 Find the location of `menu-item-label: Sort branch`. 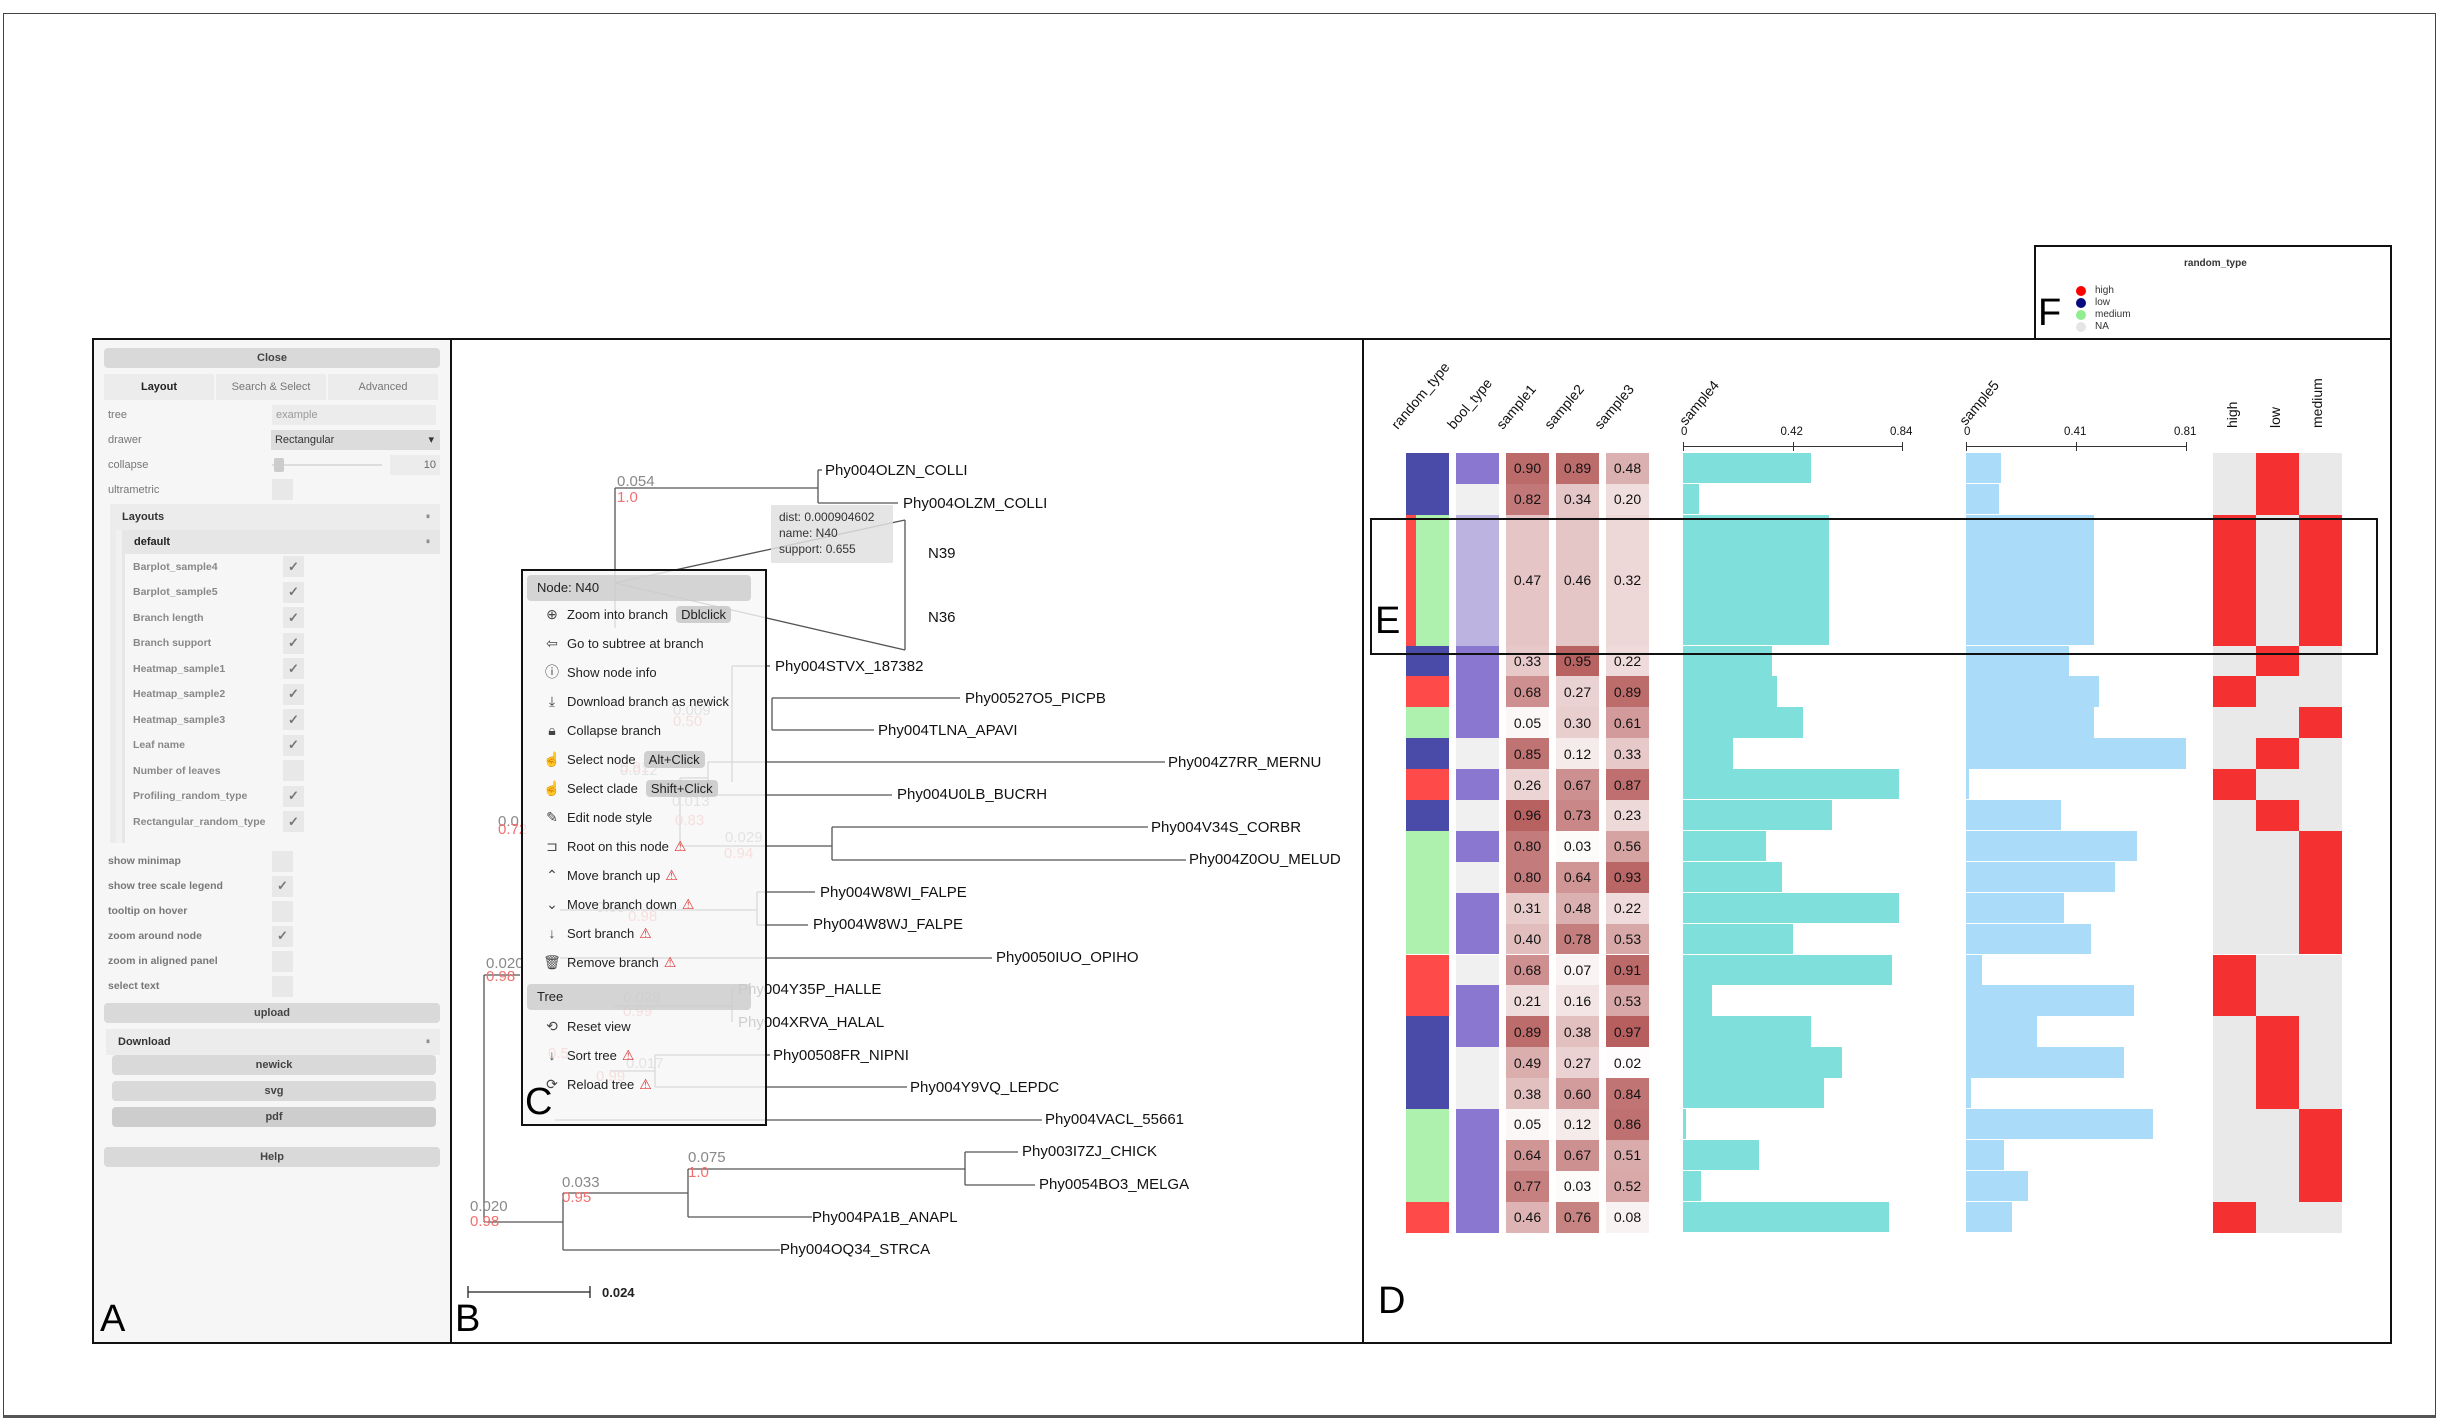

menu-item-label: Sort branch is located at coordinates (601, 933).